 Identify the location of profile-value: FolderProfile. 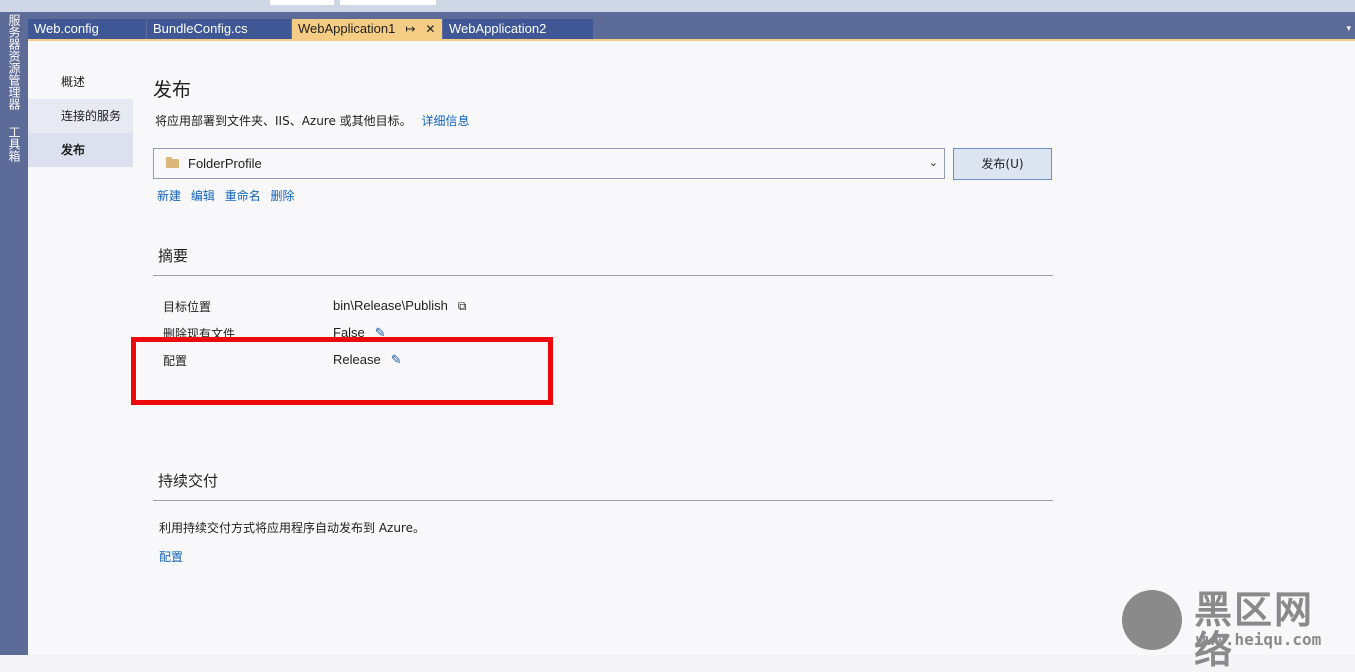
(225, 163).